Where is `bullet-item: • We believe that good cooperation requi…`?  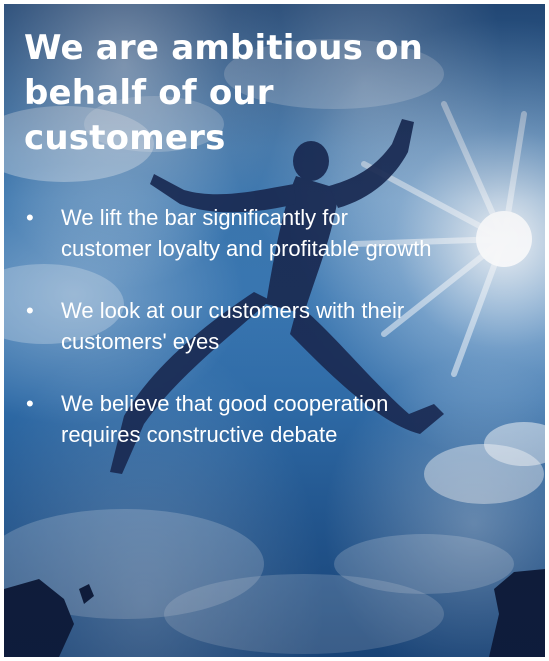 bullet-item: • We believe that good cooperation requi… is located at coordinates (229, 419).